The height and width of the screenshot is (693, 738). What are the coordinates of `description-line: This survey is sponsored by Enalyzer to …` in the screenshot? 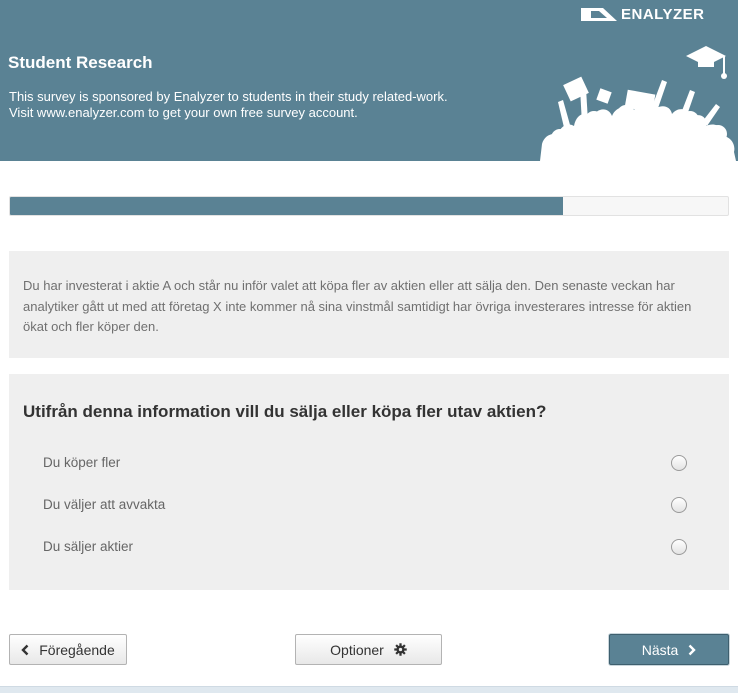 It's located at (228, 96).